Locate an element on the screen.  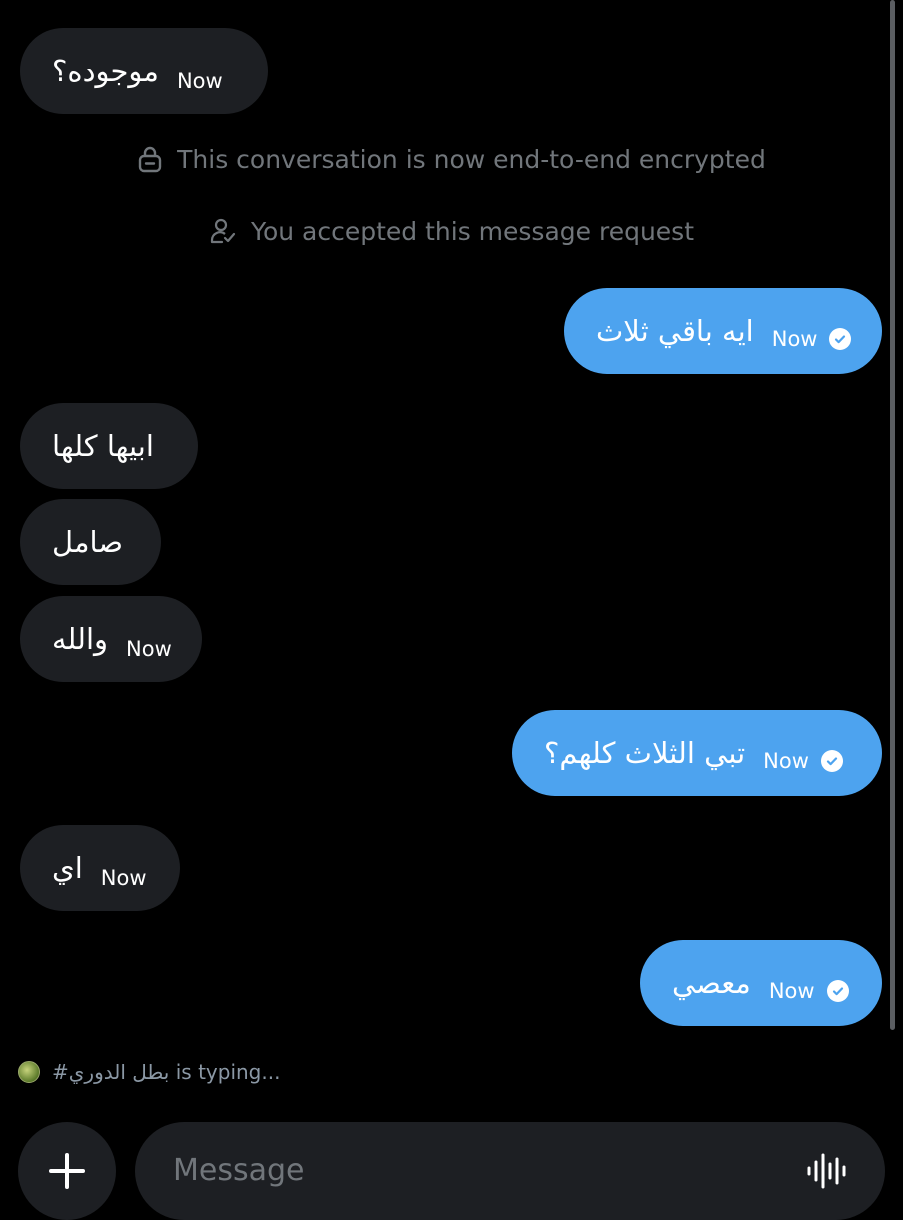
voice-message-button is located at coordinates (827, 1171).